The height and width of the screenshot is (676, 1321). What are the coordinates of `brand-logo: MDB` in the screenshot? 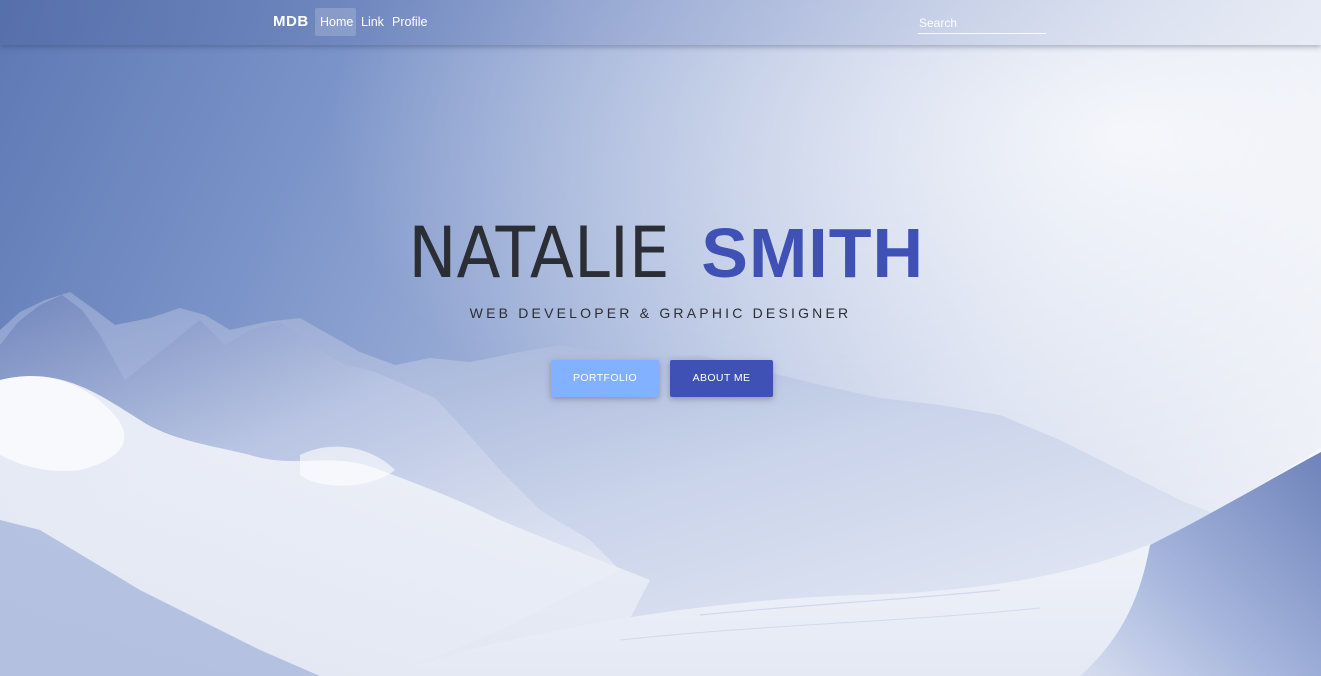 It's located at (291, 21).